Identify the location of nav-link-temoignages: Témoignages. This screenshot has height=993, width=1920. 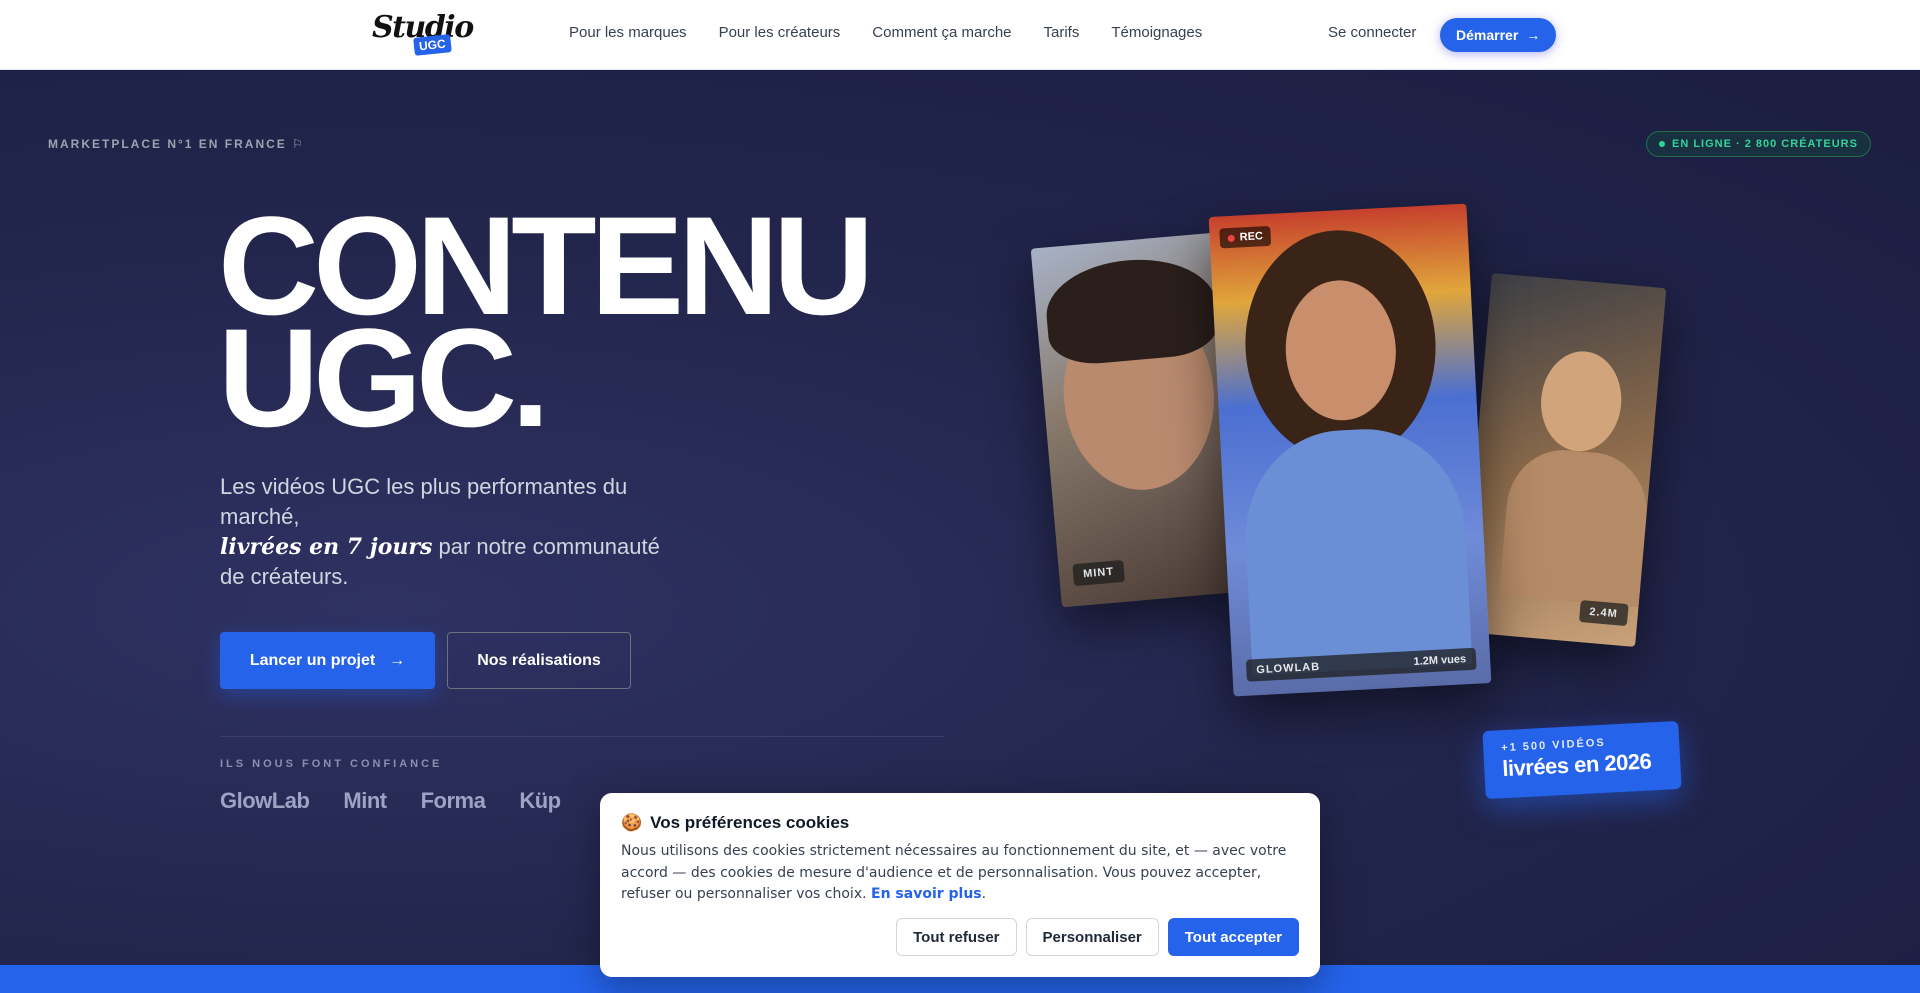
(1156, 32).